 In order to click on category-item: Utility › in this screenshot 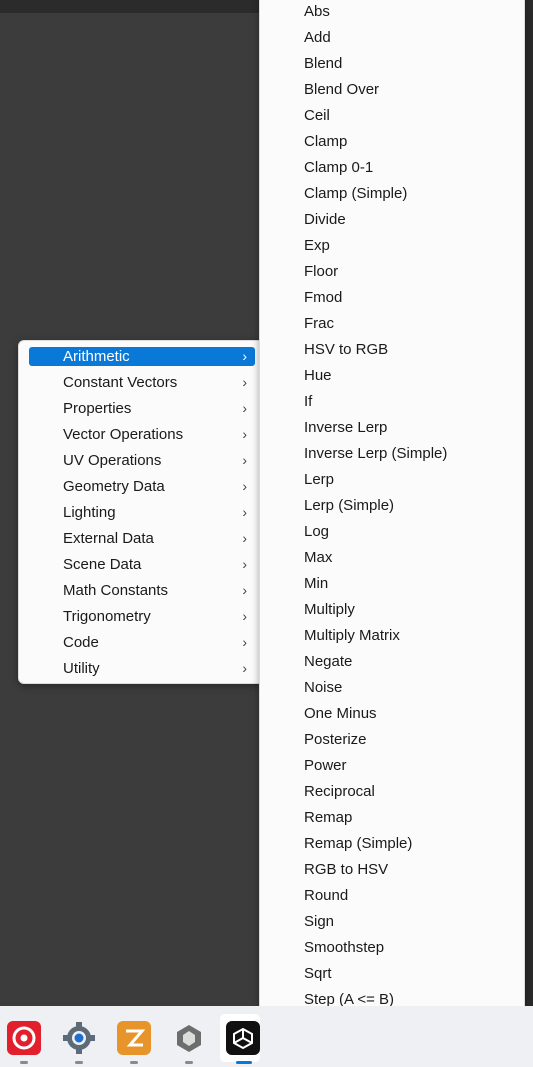, I will do `click(142, 668)`.